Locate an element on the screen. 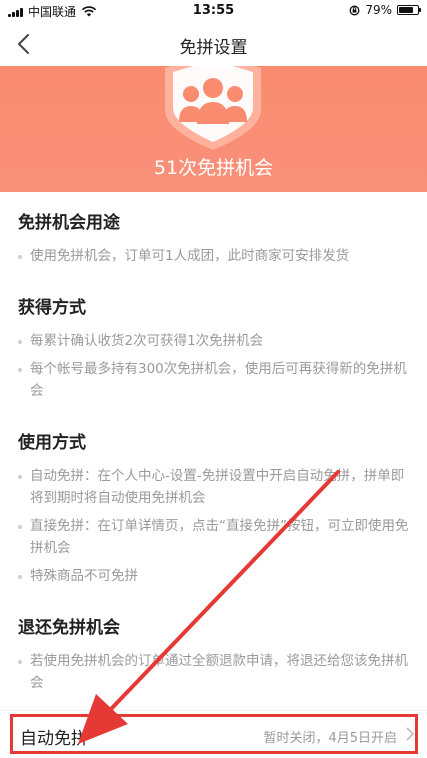 Image resolution: width=427 pixels, height=758 pixels. orientation-lock-icon is located at coordinates (354, 10).